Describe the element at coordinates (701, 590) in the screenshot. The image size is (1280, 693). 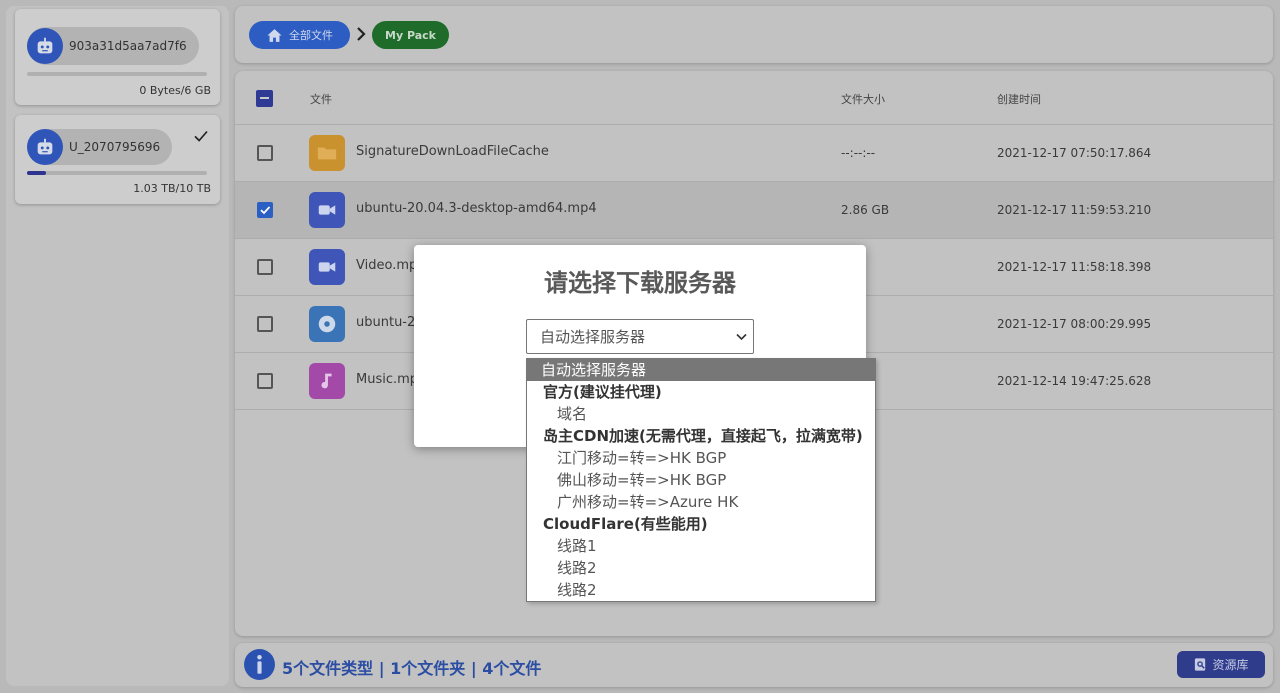
I see `option-line-2b: 线路2` at that location.